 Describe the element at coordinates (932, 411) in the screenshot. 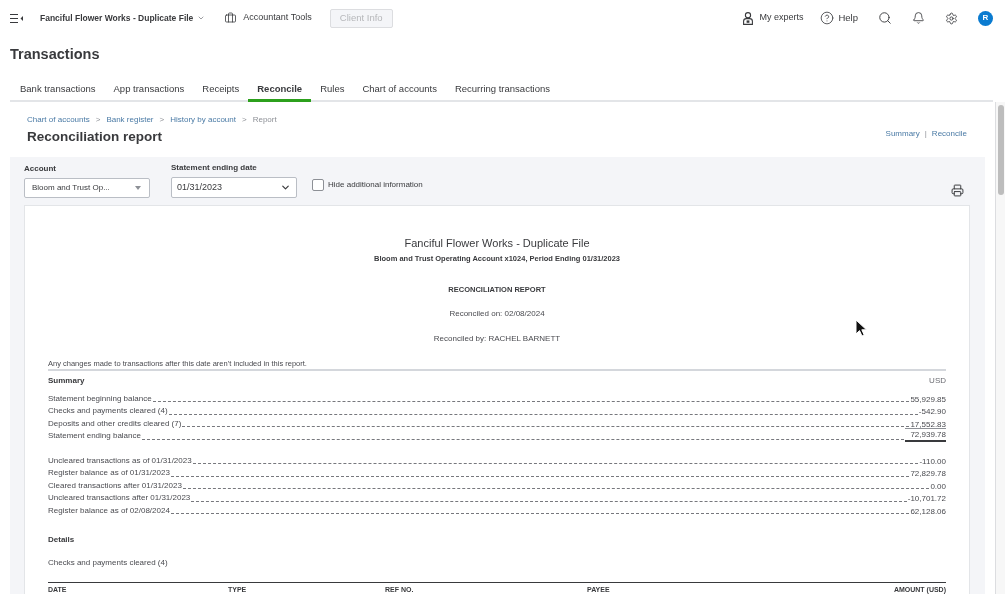

I see `summary-amount: -542.90` at that location.